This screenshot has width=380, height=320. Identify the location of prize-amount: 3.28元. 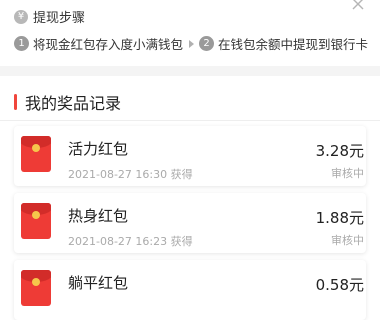
(339, 151).